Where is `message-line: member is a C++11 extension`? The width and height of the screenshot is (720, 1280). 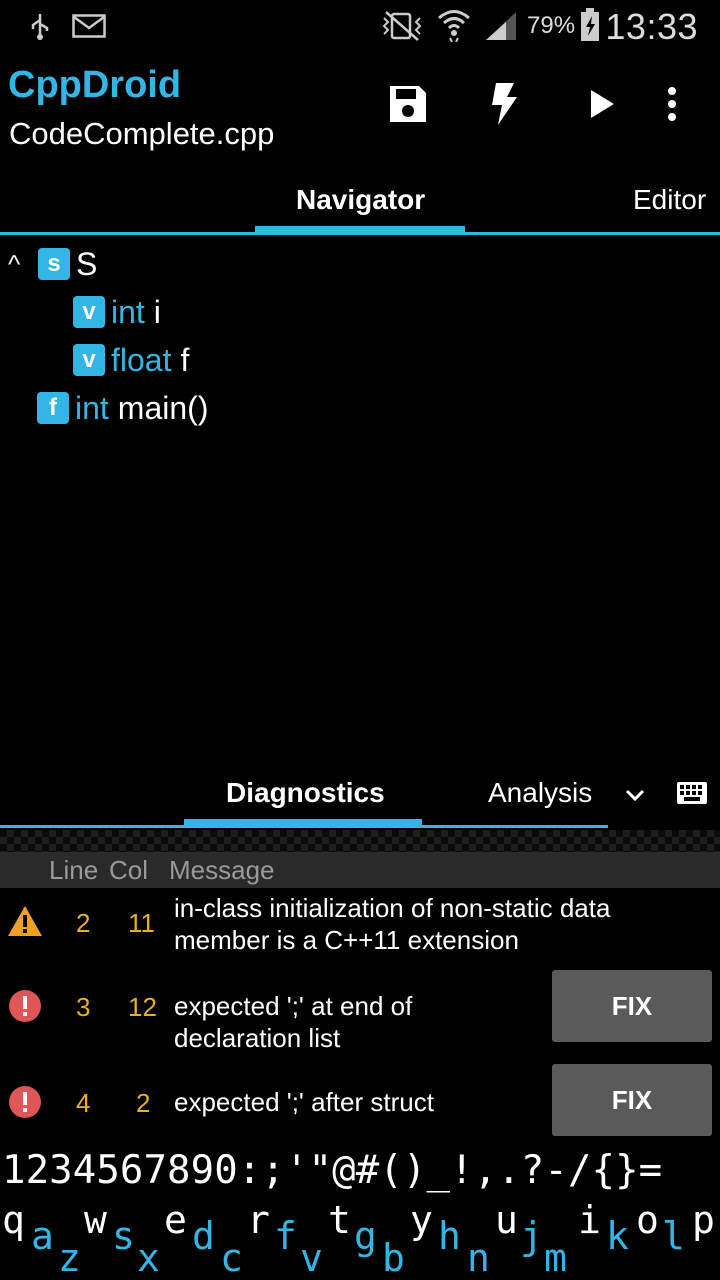 message-line: member is a C++11 extension is located at coordinates (346, 940).